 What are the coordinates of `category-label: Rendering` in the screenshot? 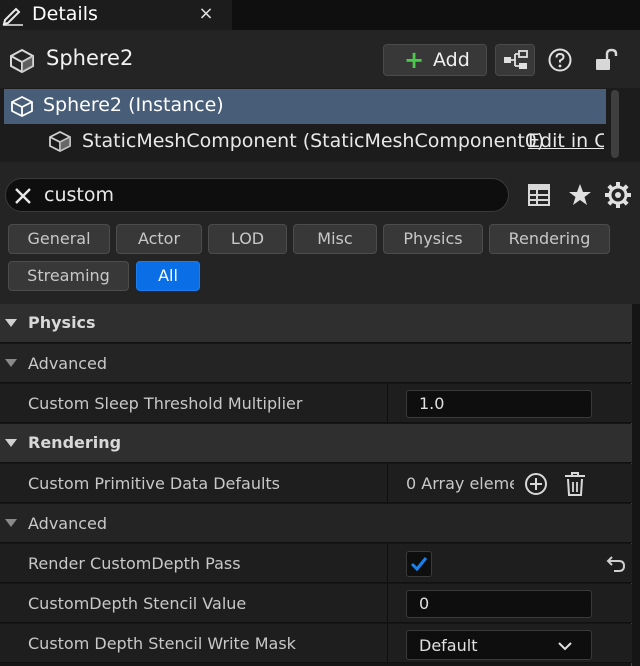 It's located at (75, 442).